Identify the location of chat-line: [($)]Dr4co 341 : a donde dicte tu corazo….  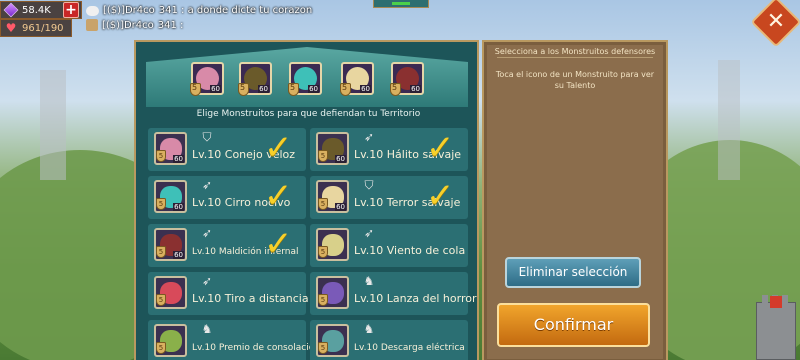
(199, 10).